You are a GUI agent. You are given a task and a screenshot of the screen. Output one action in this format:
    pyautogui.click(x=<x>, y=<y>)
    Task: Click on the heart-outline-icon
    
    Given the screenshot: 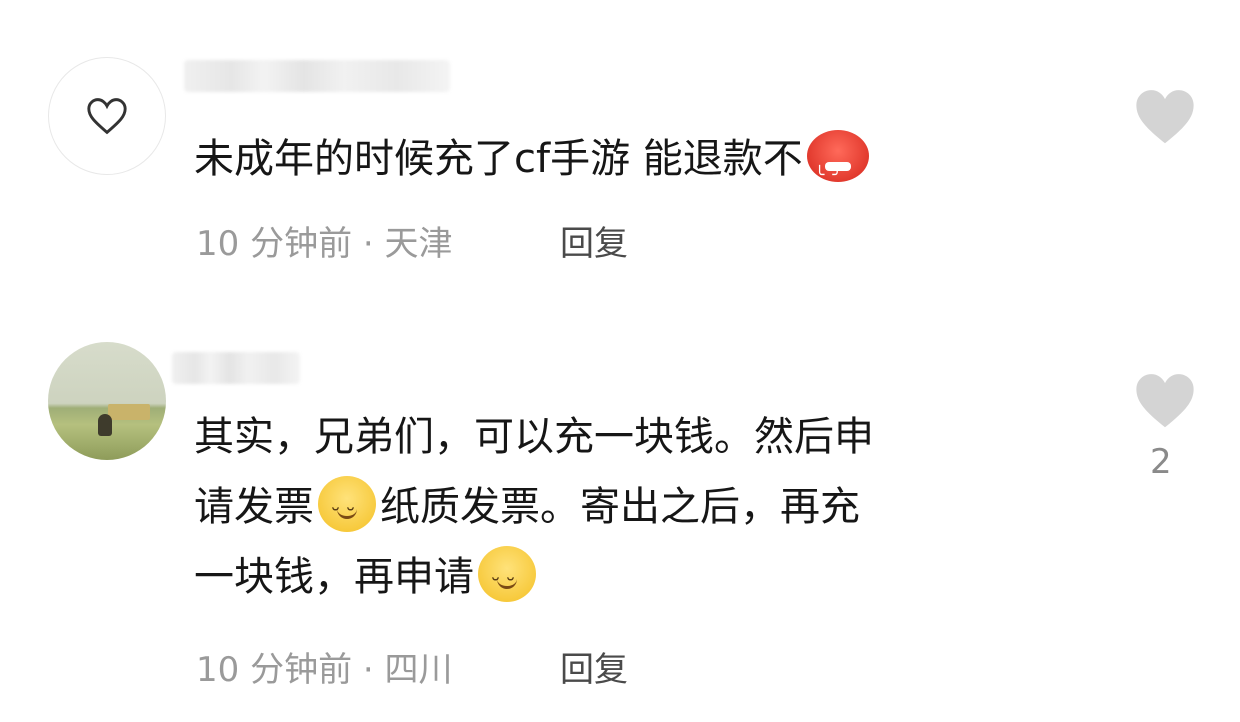 What is the action you would take?
    pyautogui.click(x=107, y=116)
    